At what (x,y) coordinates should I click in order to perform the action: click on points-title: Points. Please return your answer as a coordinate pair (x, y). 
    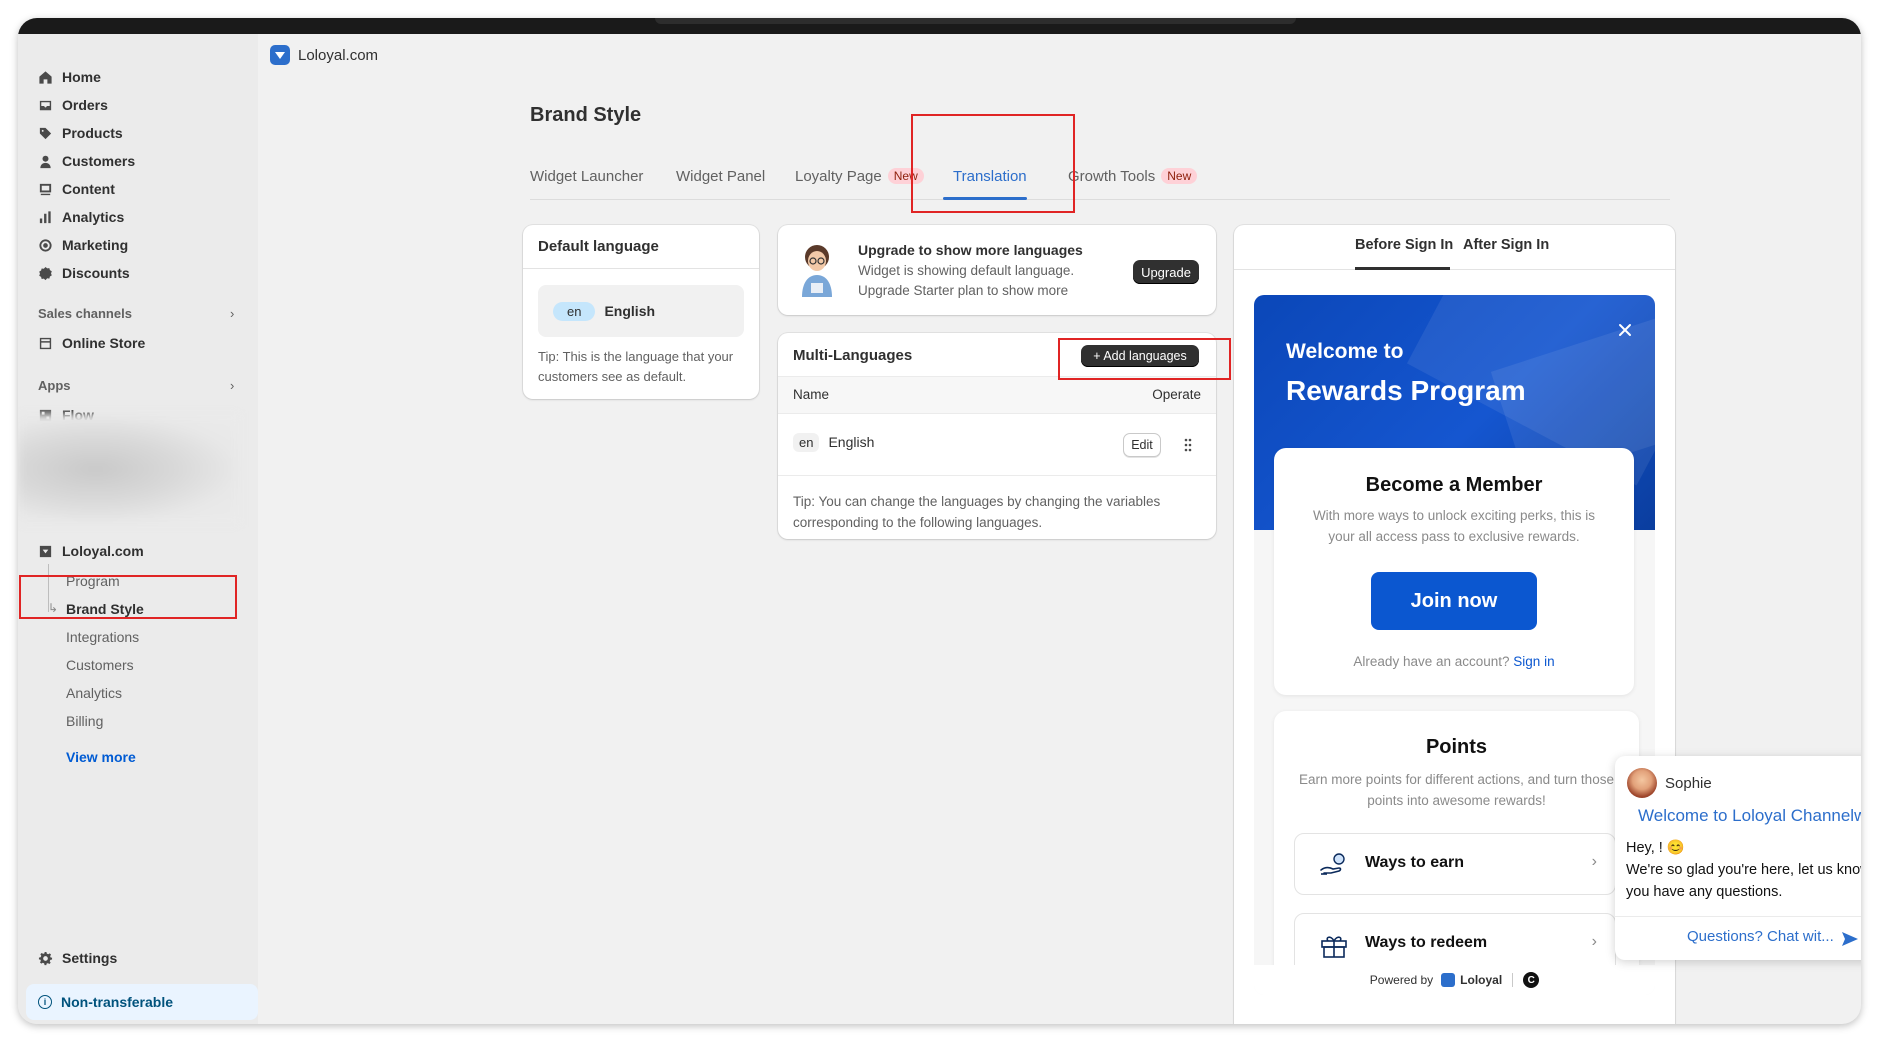
    Looking at the image, I should click on (1456, 747).